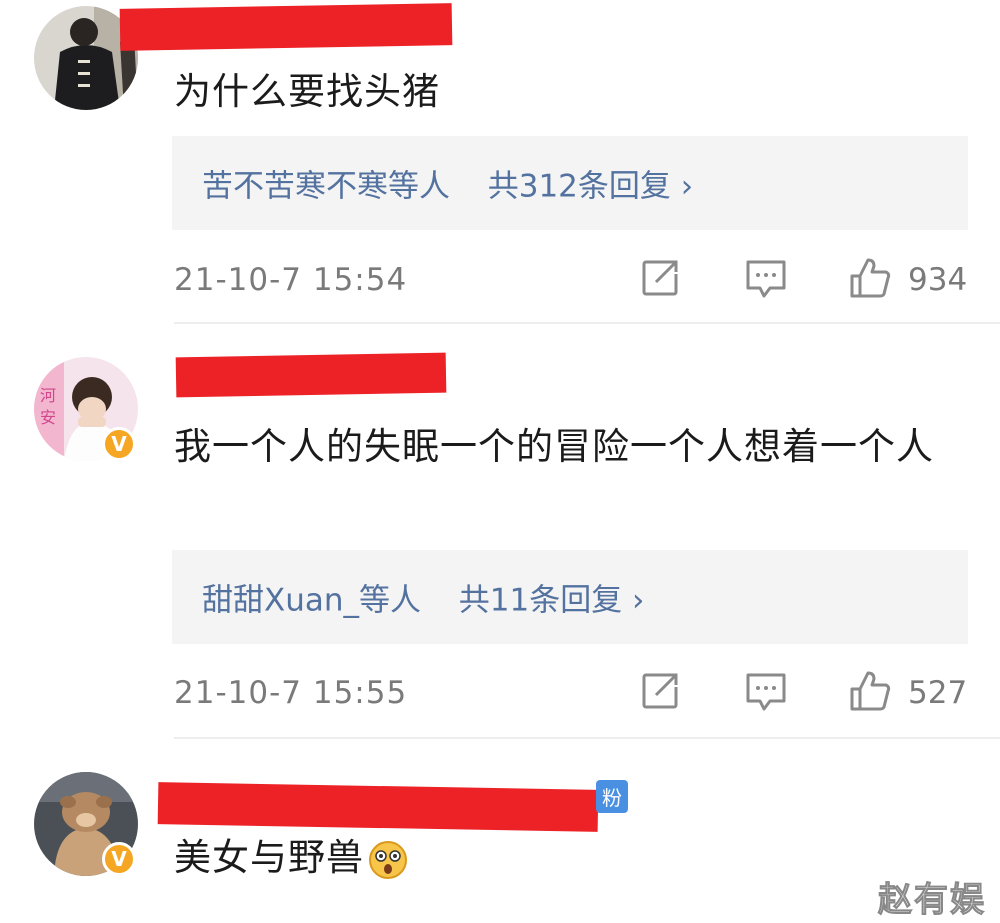 The width and height of the screenshot is (1000, 923). I want to click on reply-users: 苦不苦寒不寒等人, so click(326, 183).